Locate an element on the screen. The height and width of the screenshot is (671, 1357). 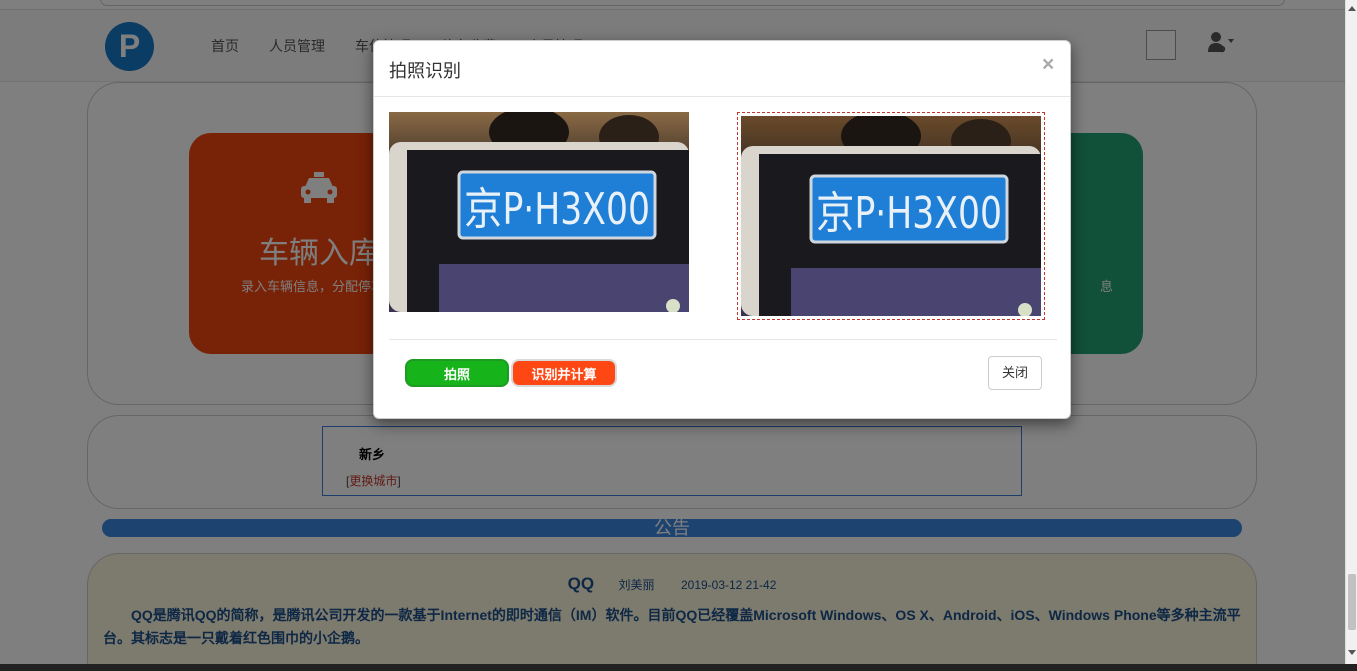
modal-title: 拍照识别 is located at coordinates (425, 71).